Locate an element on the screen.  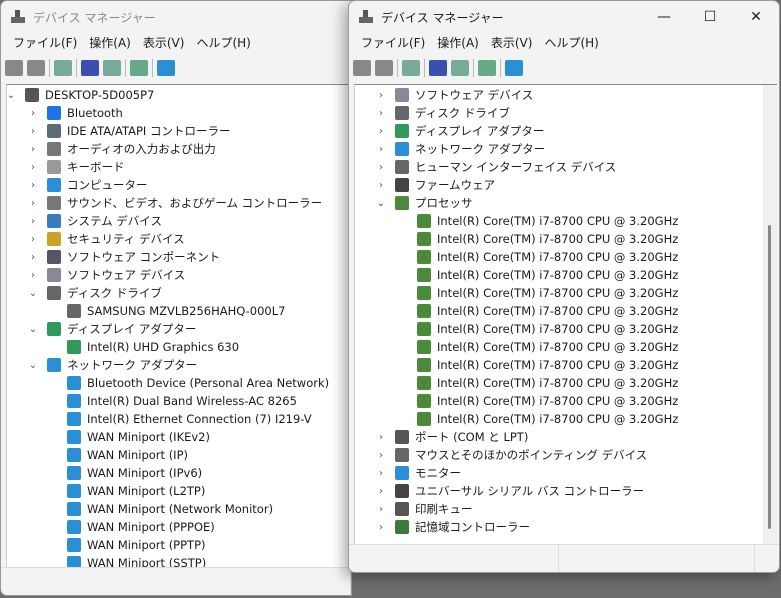
tree-item: WAN Miniport (Network Monitor) is located at coordinates (170, 509).